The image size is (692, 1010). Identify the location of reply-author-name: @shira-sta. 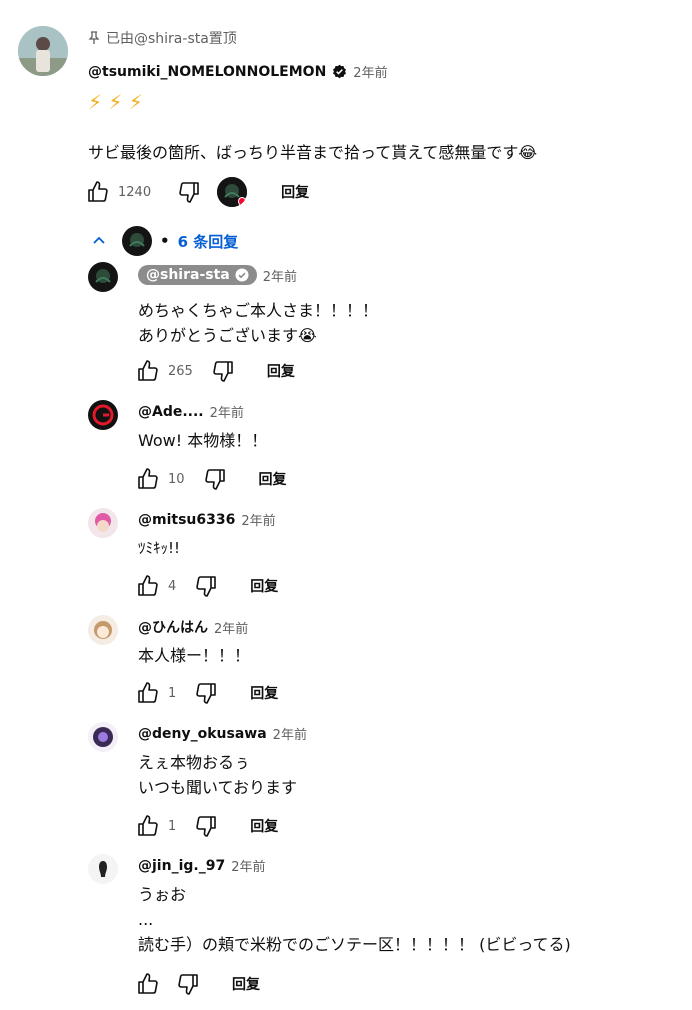
(188, 275).